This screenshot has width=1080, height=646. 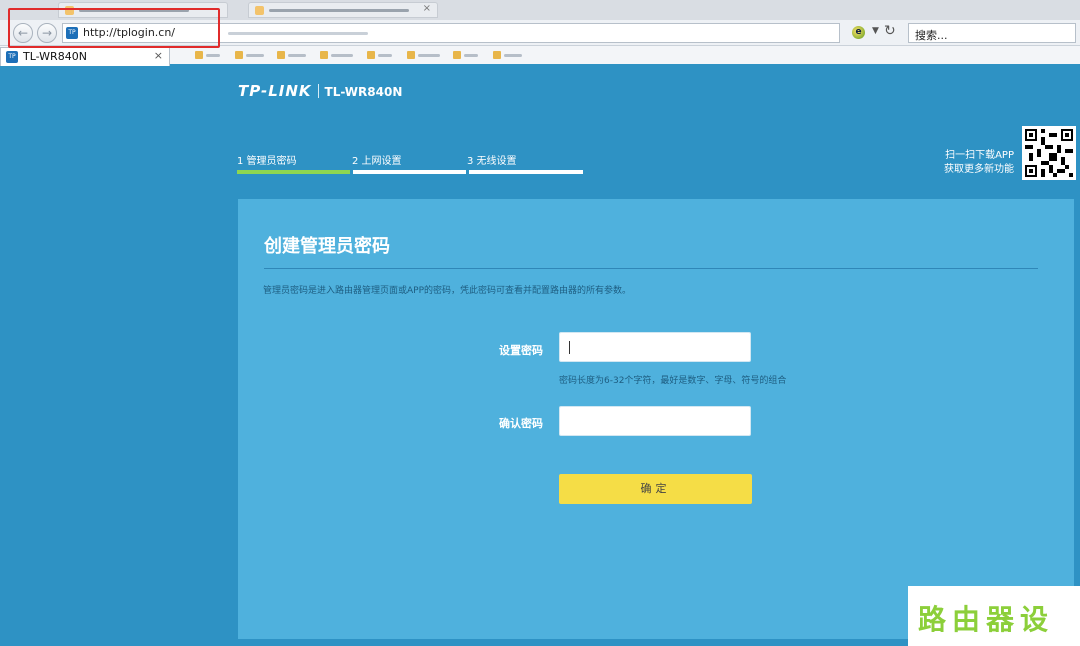 I want to click on app-download-promo: 扫一扫下载APP 获取更多新功能, so click(x=979, y=163).